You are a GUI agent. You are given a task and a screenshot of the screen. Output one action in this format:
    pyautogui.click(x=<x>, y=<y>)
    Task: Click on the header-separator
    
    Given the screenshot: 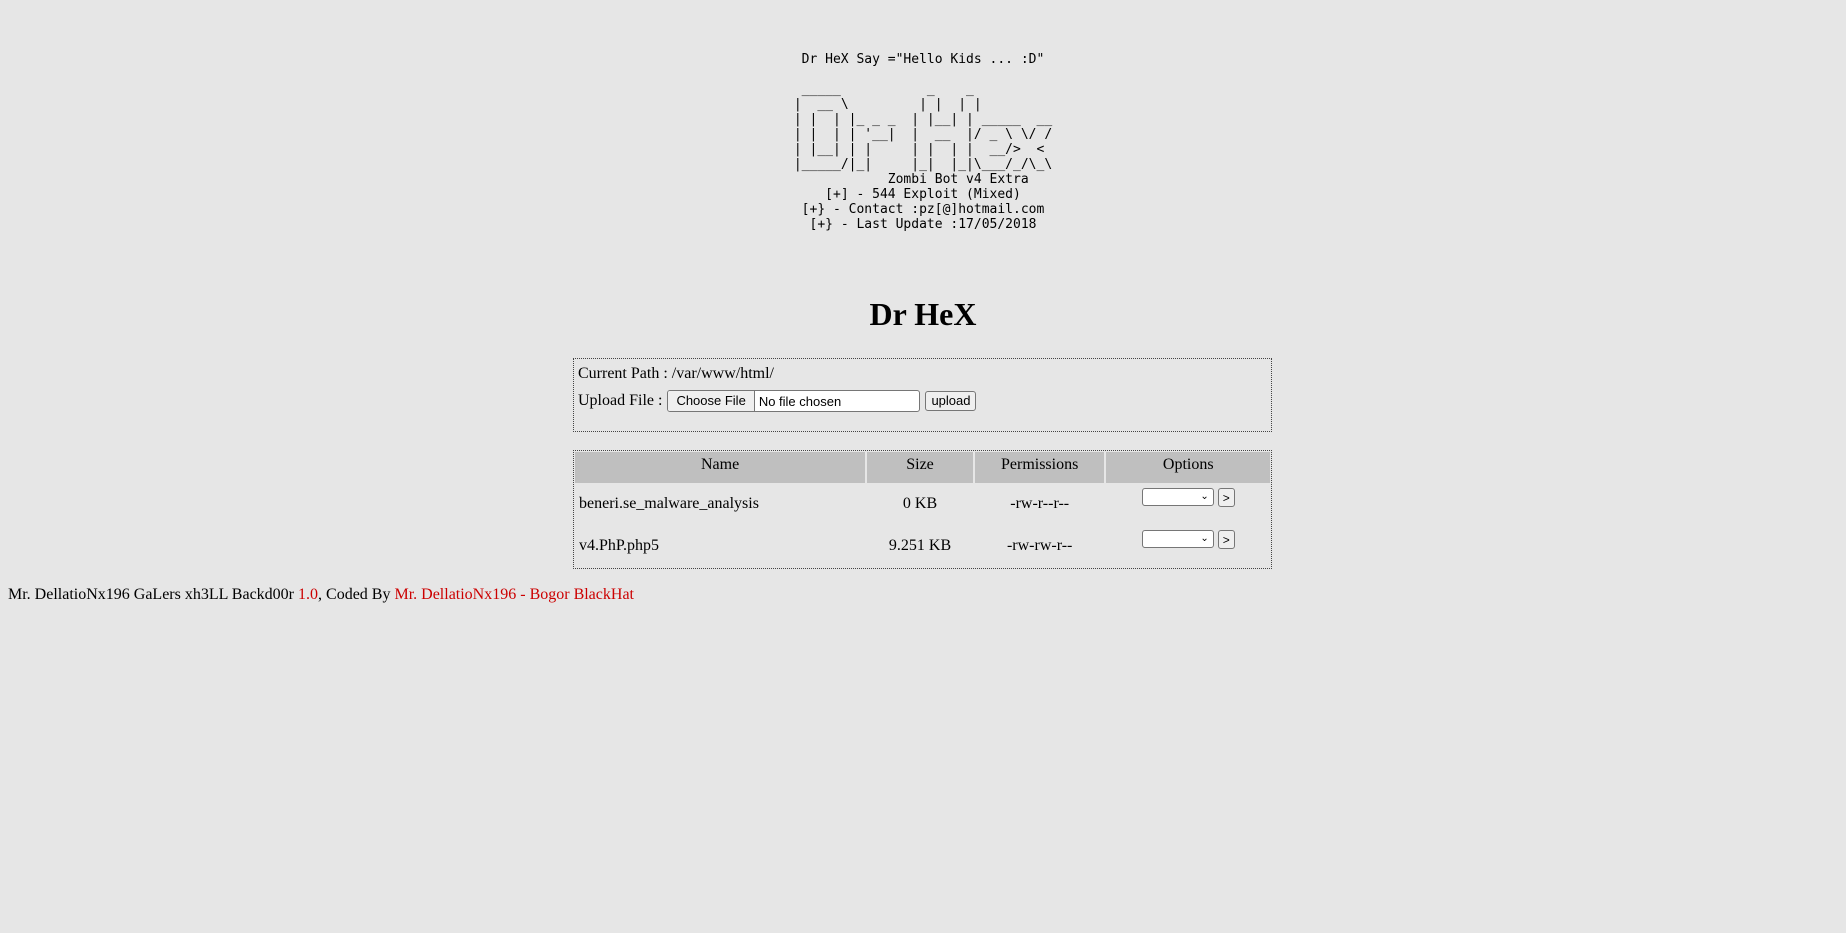 What is the action you would take?
    pyautogui.click(x=922, y=480)
    